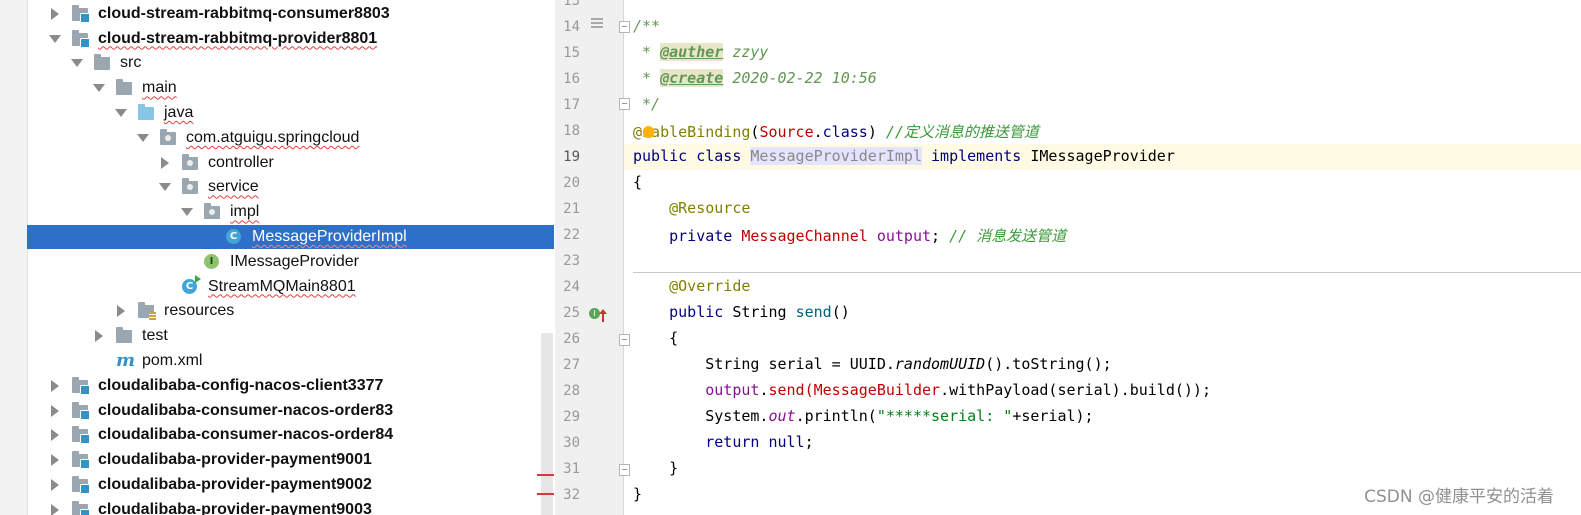 The width and height of the screenshot is (1581, 515). I want to click on line-number: 25, so click(571, 313).